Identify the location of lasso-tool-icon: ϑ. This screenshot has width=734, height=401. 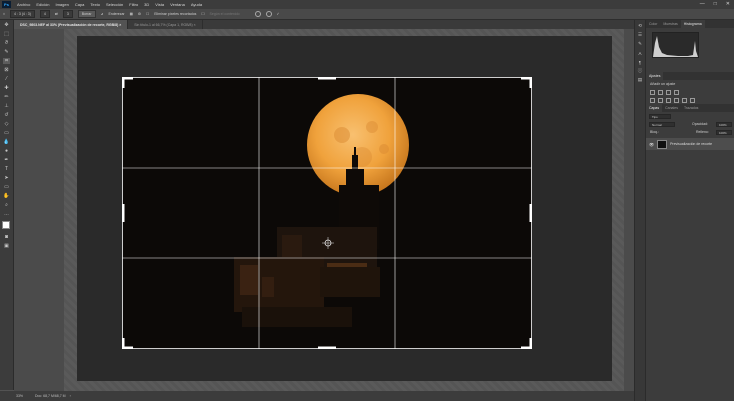
(6, 43).